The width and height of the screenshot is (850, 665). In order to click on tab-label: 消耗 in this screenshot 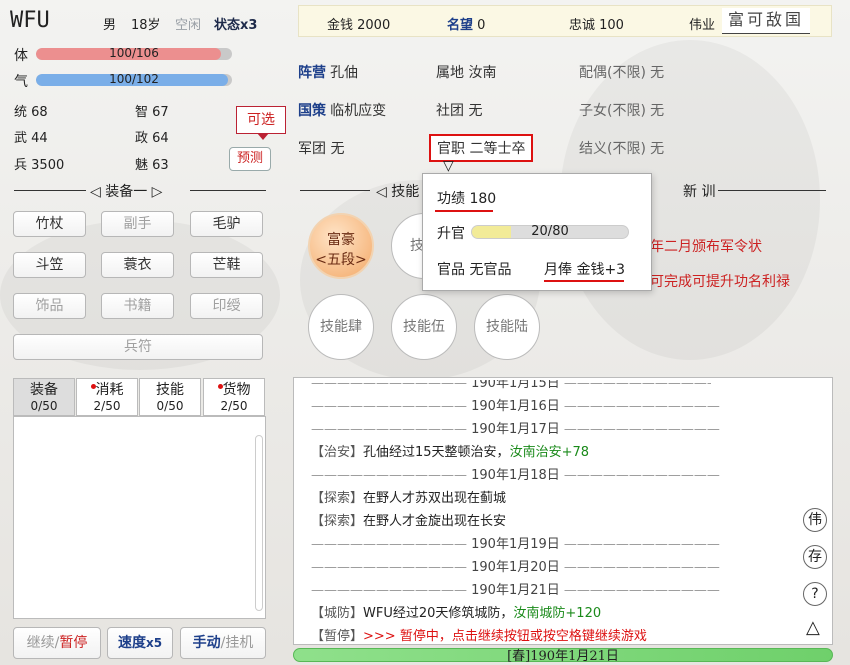, I will do `click(109, 390)`.